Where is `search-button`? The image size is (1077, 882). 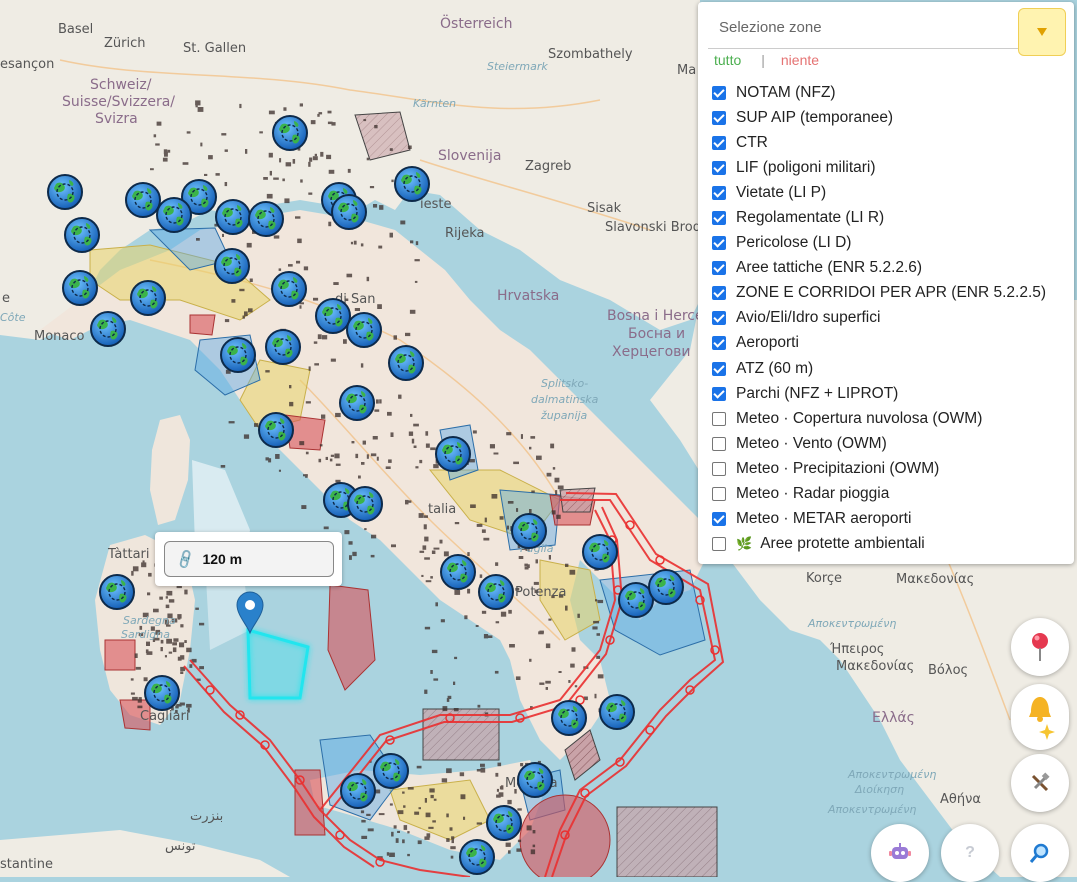
search-button is located at coordinates (1040, 853).